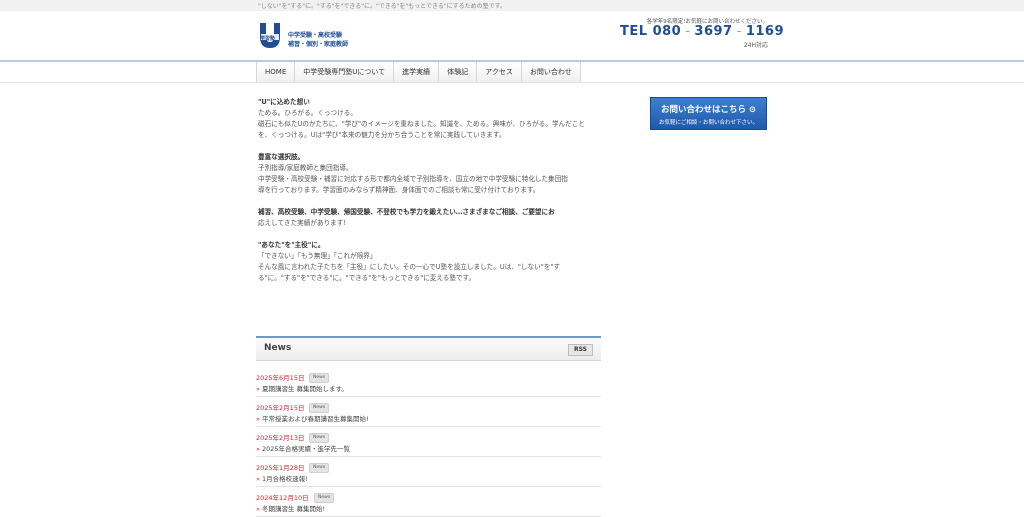 This screenshot has height=517, width=1024. What do you see at coordinates (281, 157) in the screenshot?
I see `section-title: 豊富な選択肢。` at bounding box center [281, 157].